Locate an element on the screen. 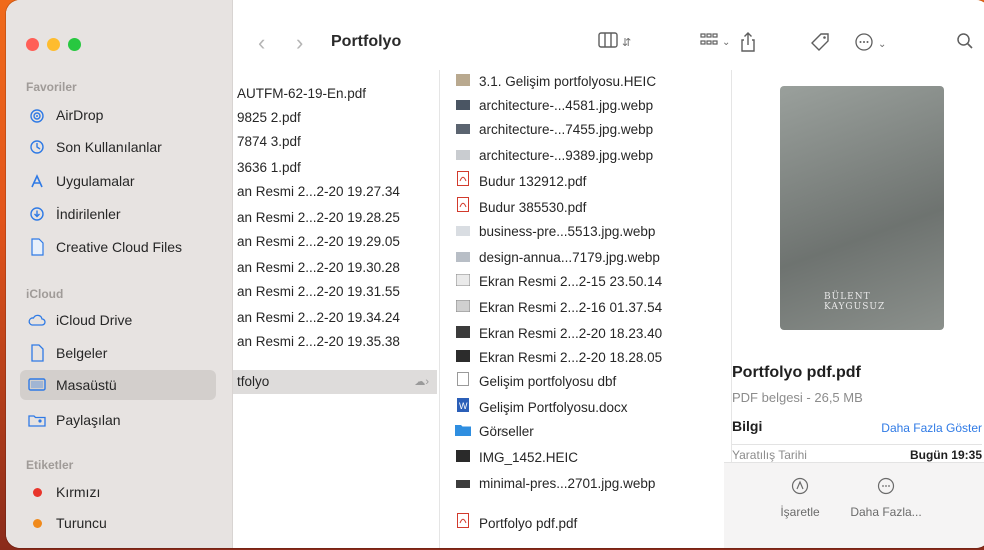 This screenshot has width=984, height=550. list-item: 9825 2.pdf is located at coordinates (335, 118).